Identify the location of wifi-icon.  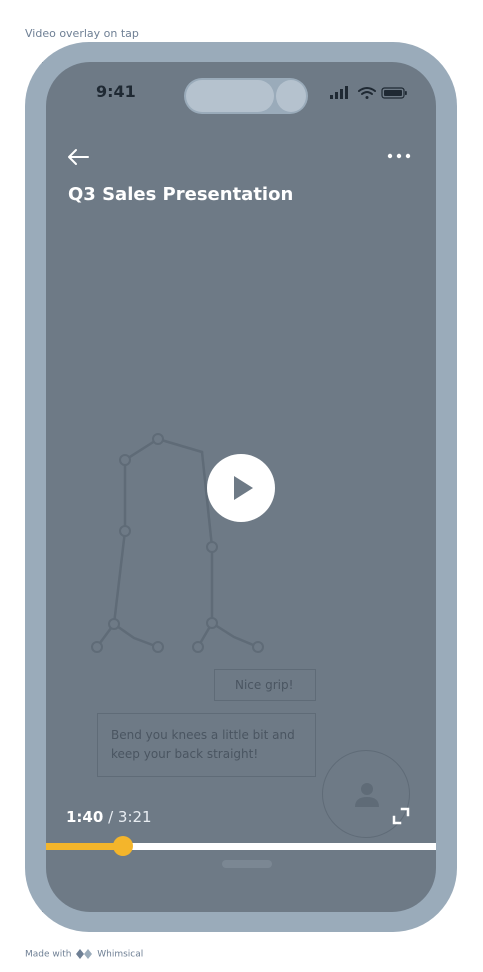
(367, 93).